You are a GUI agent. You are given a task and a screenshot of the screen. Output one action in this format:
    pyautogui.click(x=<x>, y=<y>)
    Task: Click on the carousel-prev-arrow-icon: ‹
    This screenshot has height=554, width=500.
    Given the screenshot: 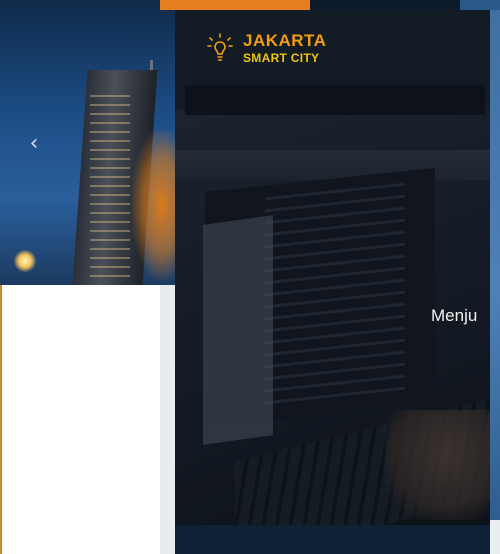 What is the action you would take?
    pyautogui.click(x=34, y=144)
    